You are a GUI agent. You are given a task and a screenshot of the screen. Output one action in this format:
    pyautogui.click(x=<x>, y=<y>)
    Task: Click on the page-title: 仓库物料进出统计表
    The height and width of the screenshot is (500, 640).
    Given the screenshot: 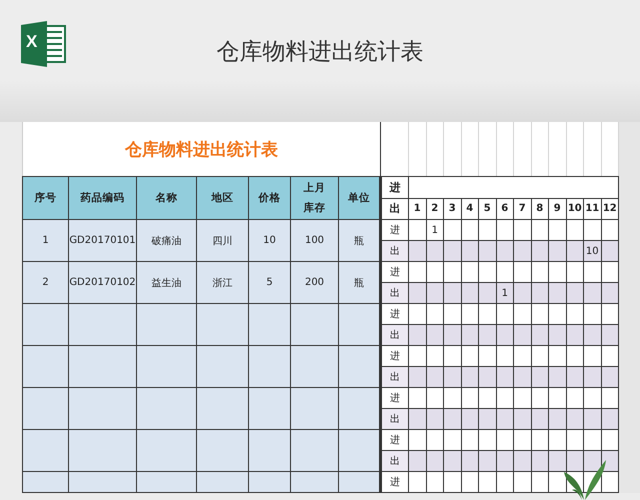 What is the action you would take?
    pyautogui.click(x=320, y=52)
    